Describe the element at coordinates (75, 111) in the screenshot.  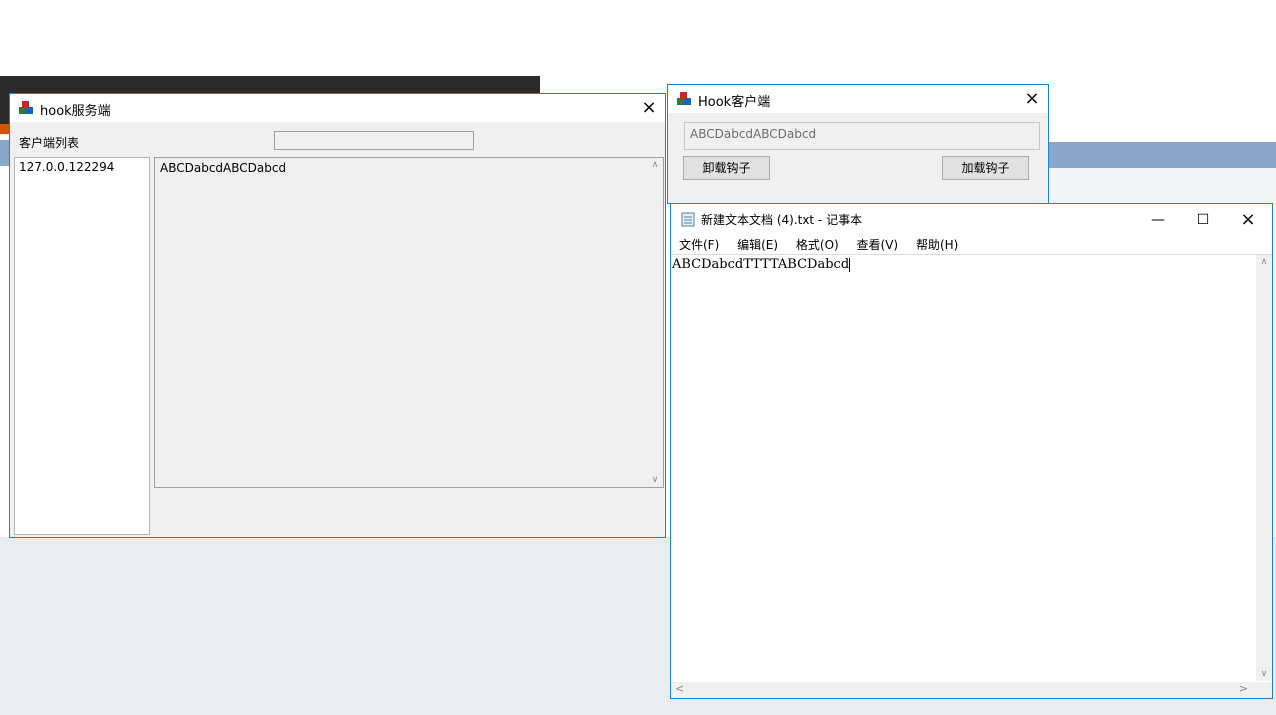
I see `window-title: hook服务端` at that location.